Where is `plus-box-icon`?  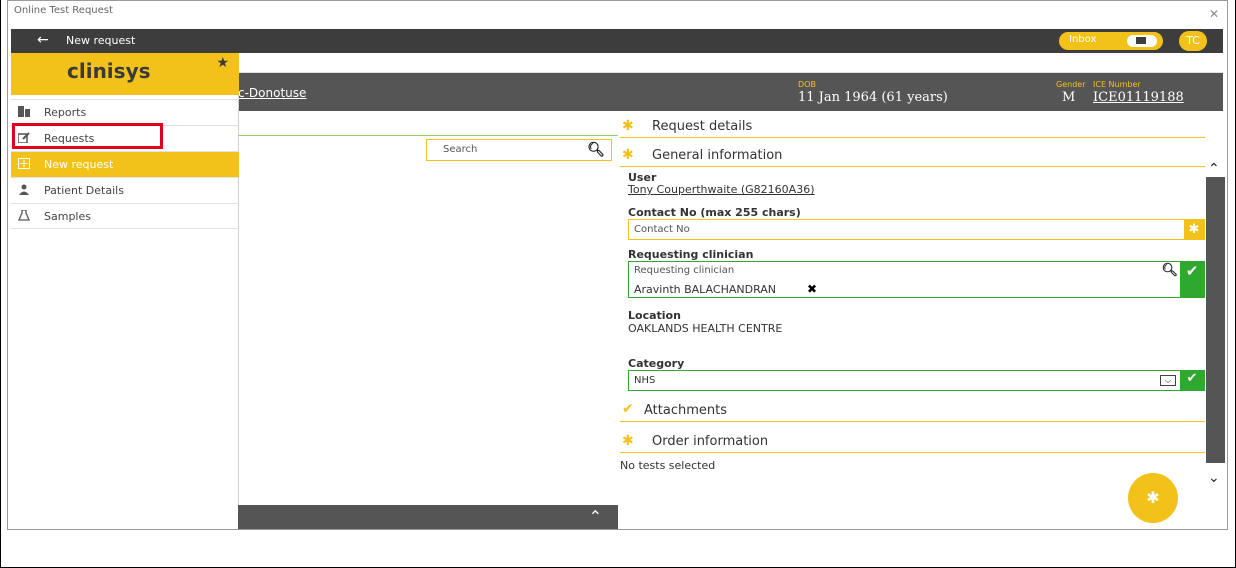
plus-box-icon is located at coordinates (24, 163).